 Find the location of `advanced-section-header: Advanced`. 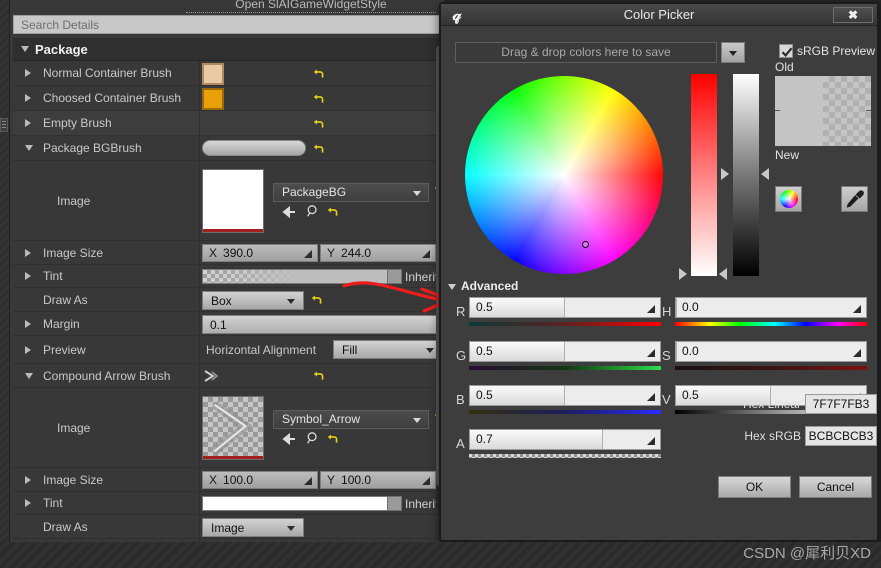

advanced-section-header: Advanced is located at coordinates (483, 286).